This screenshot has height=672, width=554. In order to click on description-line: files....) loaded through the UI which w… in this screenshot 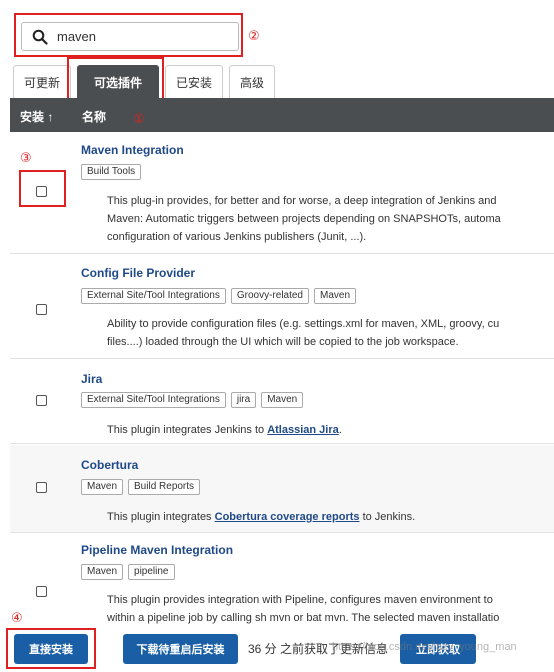, I will do `click(283, 342)`.